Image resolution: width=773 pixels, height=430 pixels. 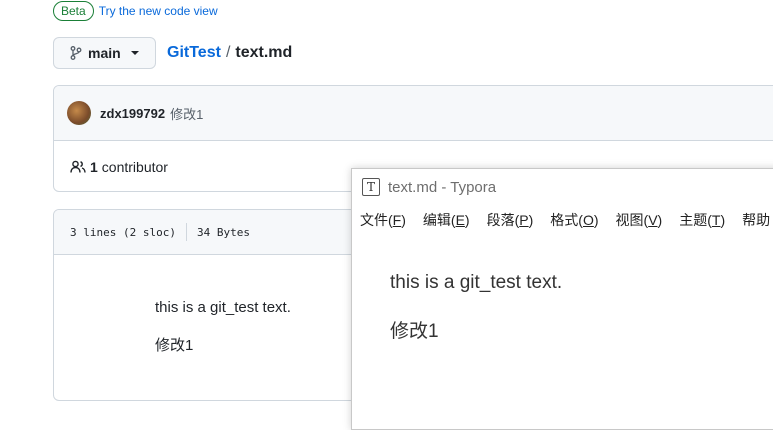 I want to click on menu-edit: 编辑(E), so click(x=446, y=220).